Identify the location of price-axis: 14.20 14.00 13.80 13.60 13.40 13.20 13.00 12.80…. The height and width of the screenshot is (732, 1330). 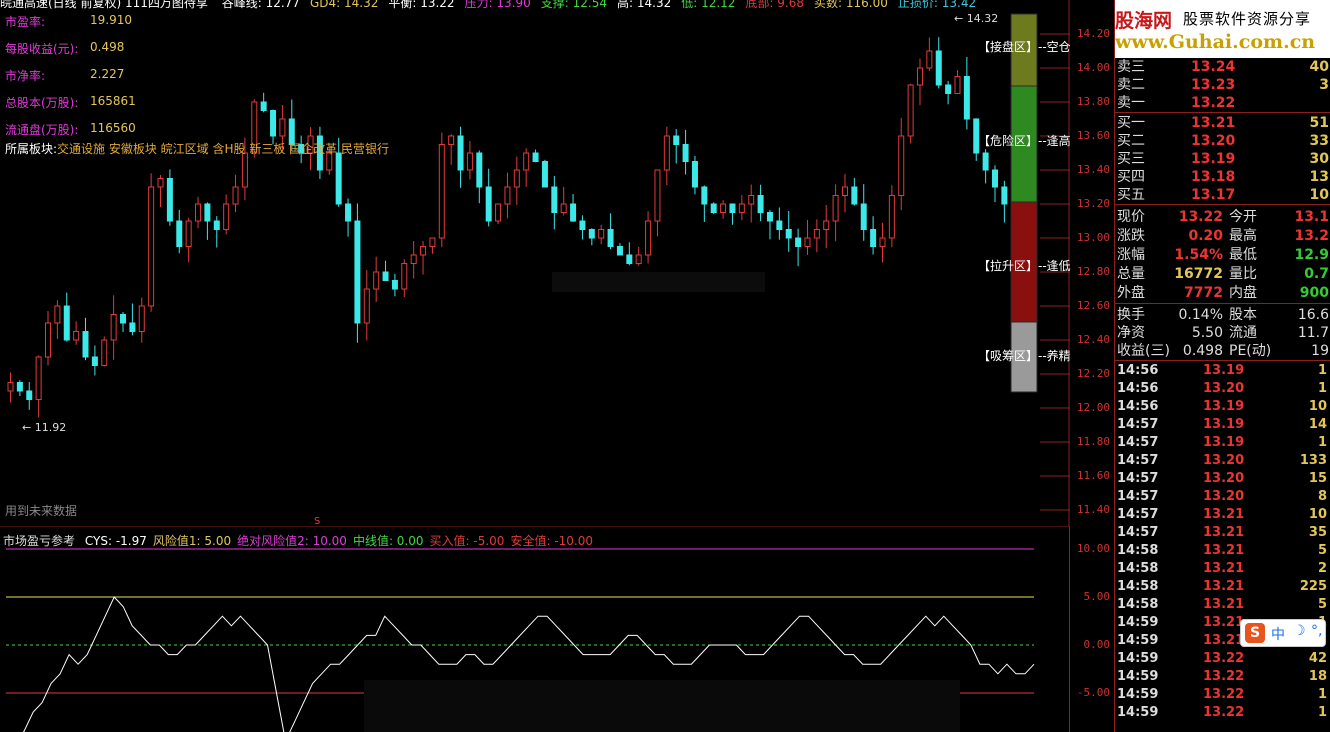
(1092, 263).